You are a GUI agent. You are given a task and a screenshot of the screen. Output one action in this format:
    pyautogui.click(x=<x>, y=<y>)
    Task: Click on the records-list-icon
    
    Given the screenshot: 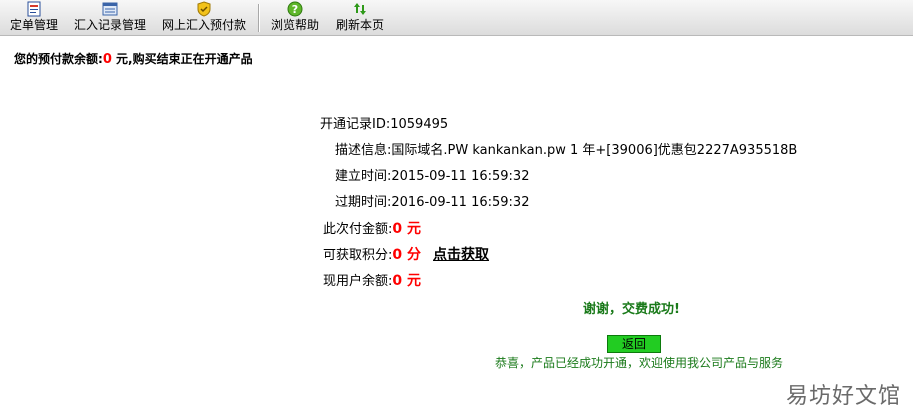 What is the action you would take?
    pyautogui.click(x=110, y=9)
    